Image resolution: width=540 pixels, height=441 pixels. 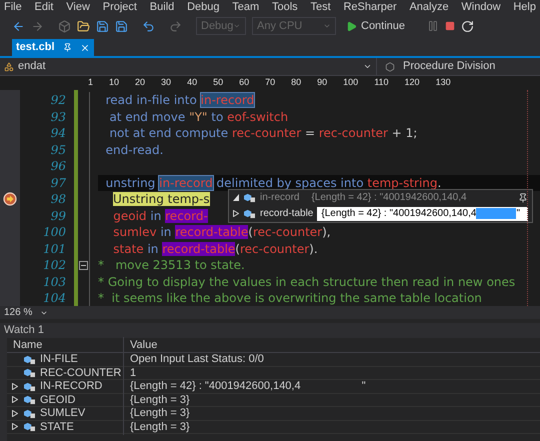 What do you see at coordinates (179, 101) in the screenshot?
I see `code-line: read in-file into in-record` at bounding box center [179, 101].